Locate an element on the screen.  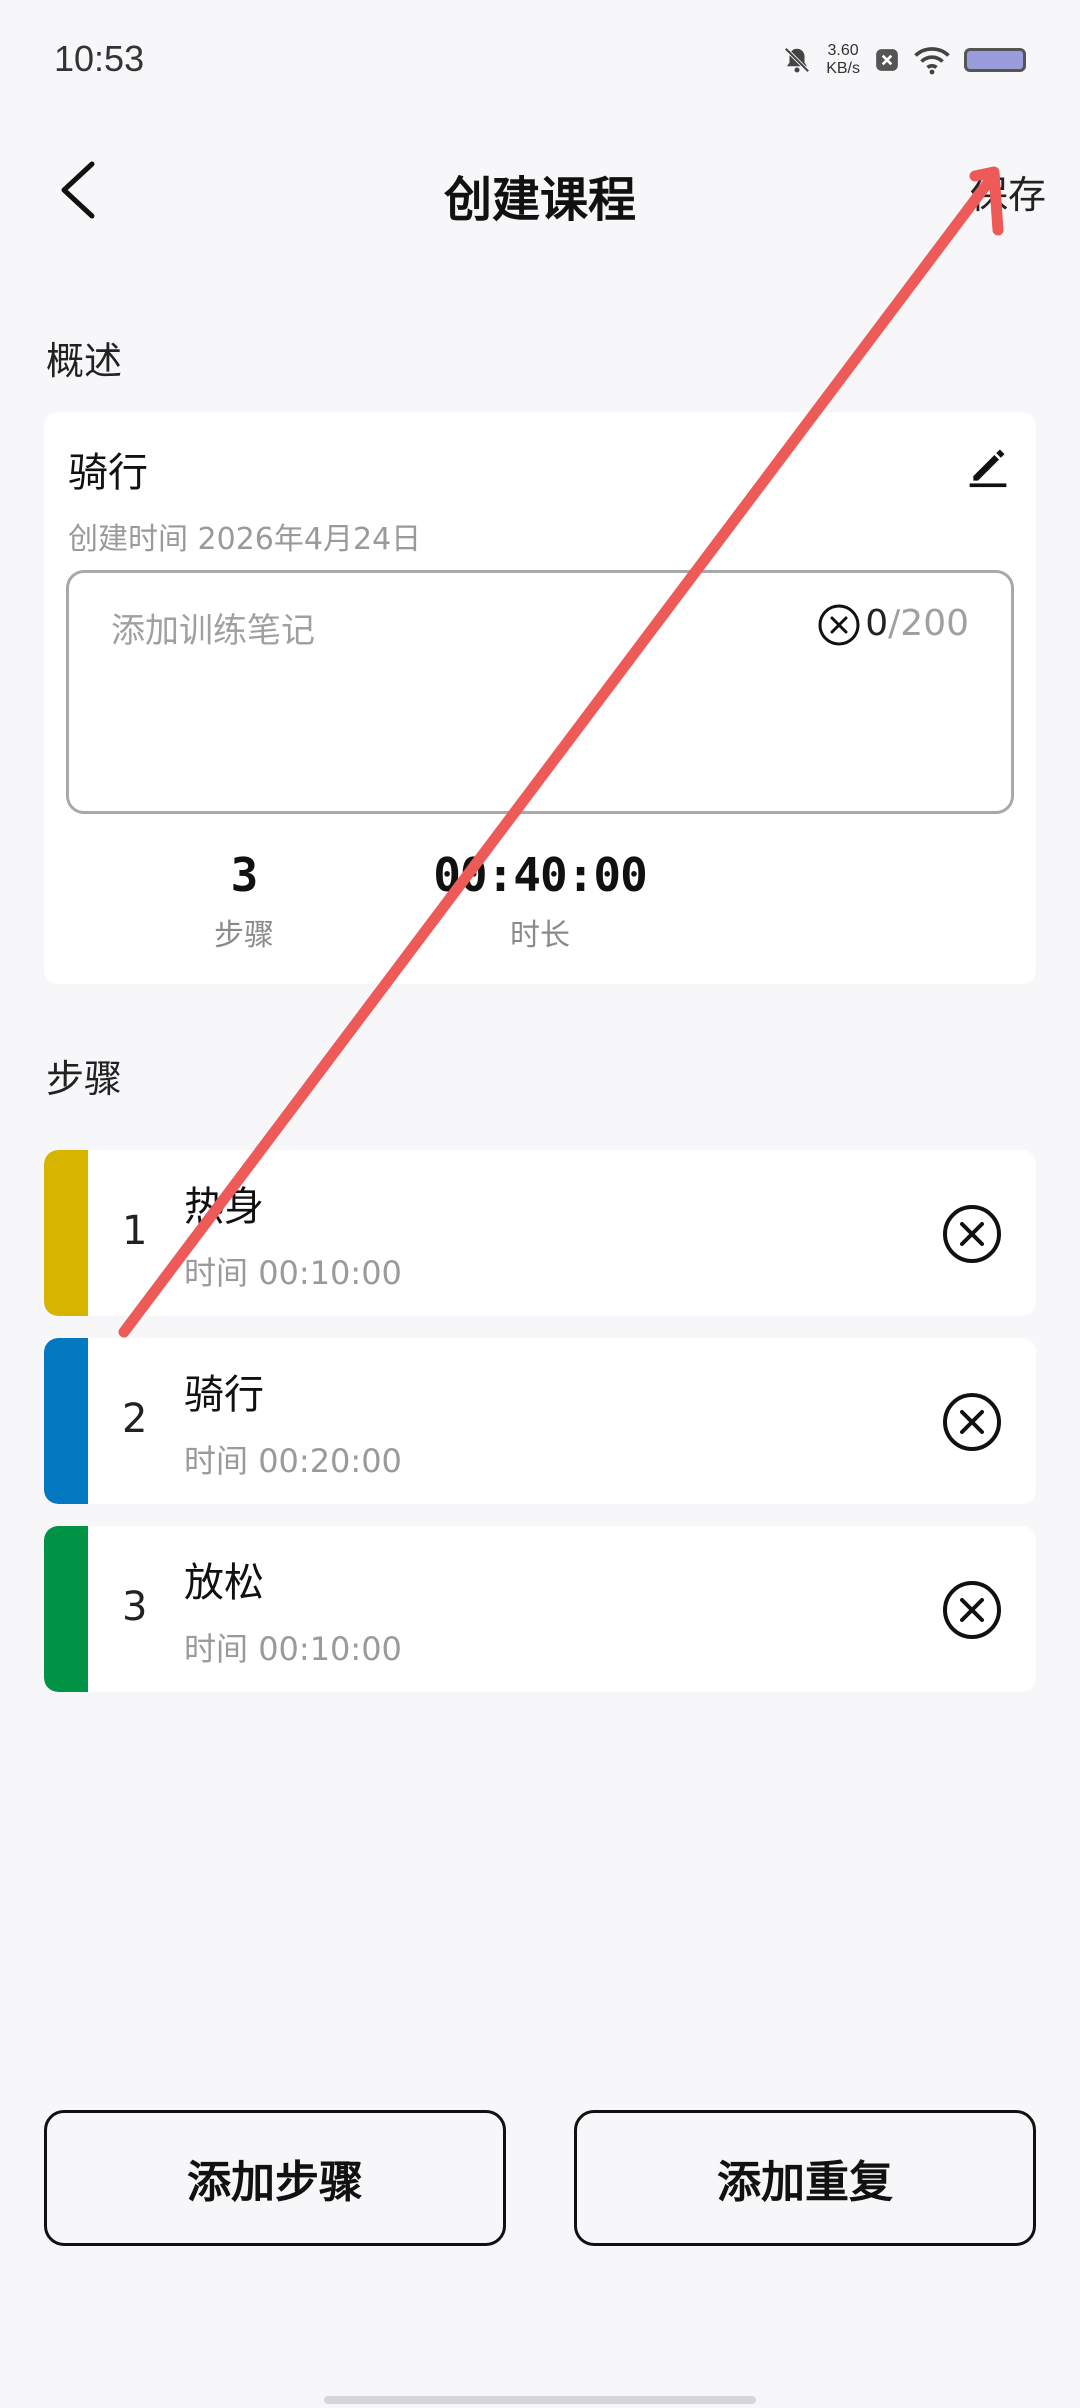
header: 创建课程 保存 is located at coordinates (540, 190).